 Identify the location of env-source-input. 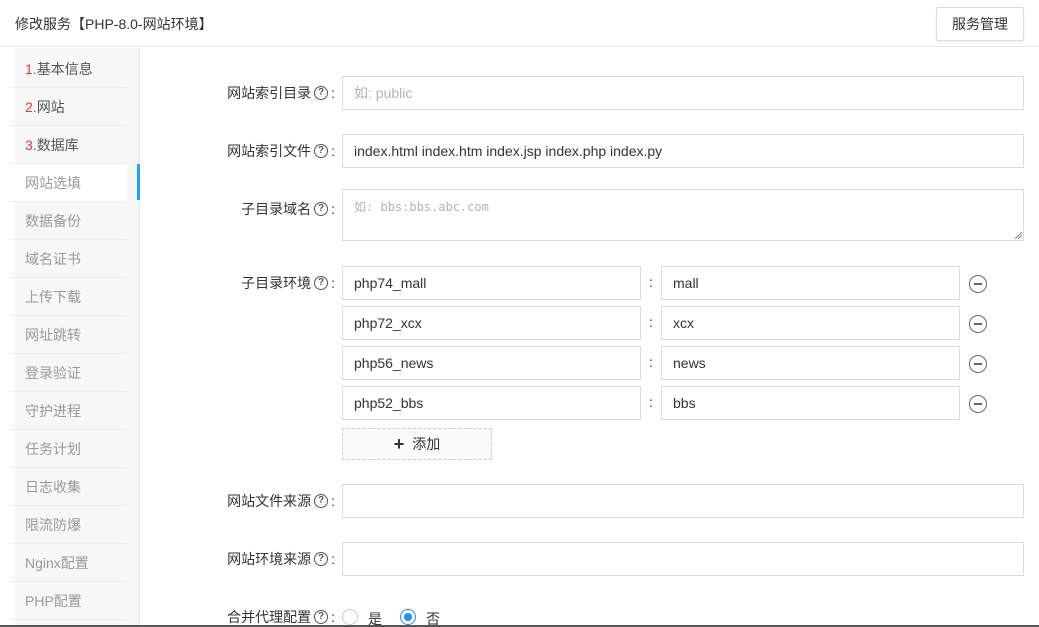
(683, 559).